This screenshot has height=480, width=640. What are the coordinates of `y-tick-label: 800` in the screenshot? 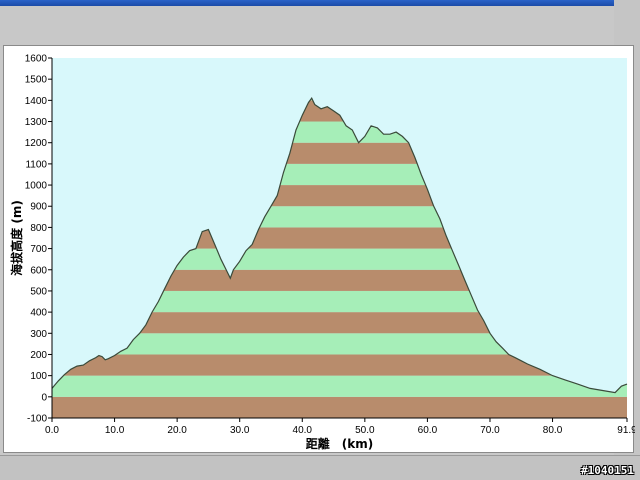 It's located at (38, 228).